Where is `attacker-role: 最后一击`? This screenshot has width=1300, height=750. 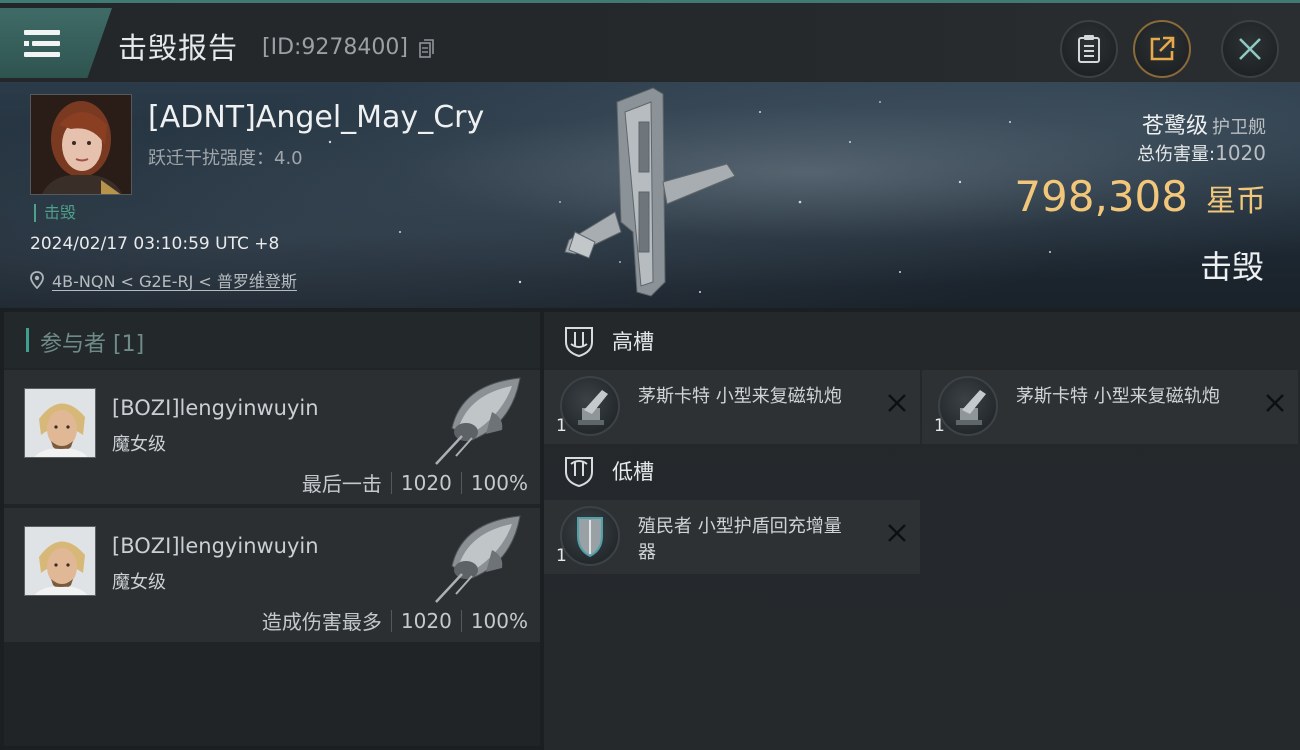 attacker-role: 最后一击 is located at coordinates (341, 484).